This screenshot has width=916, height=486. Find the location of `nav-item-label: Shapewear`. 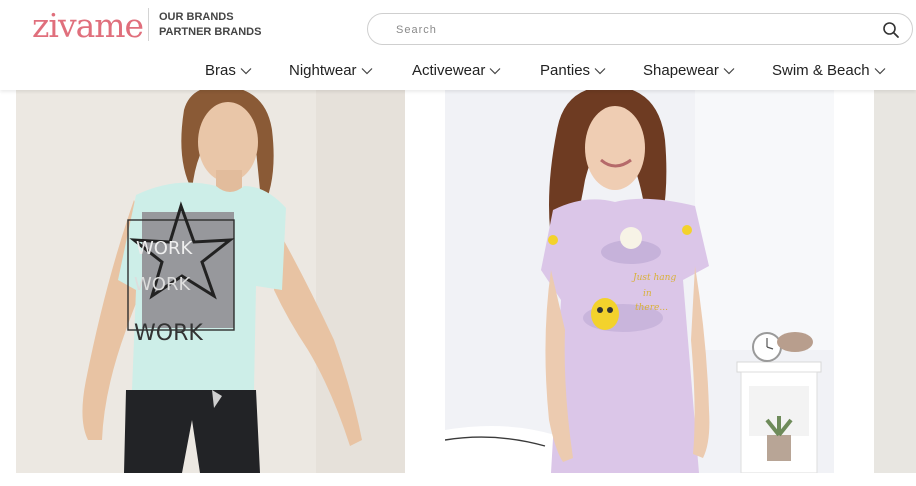

nav-item-label: Shapewear is located at coordinates (681, 70).